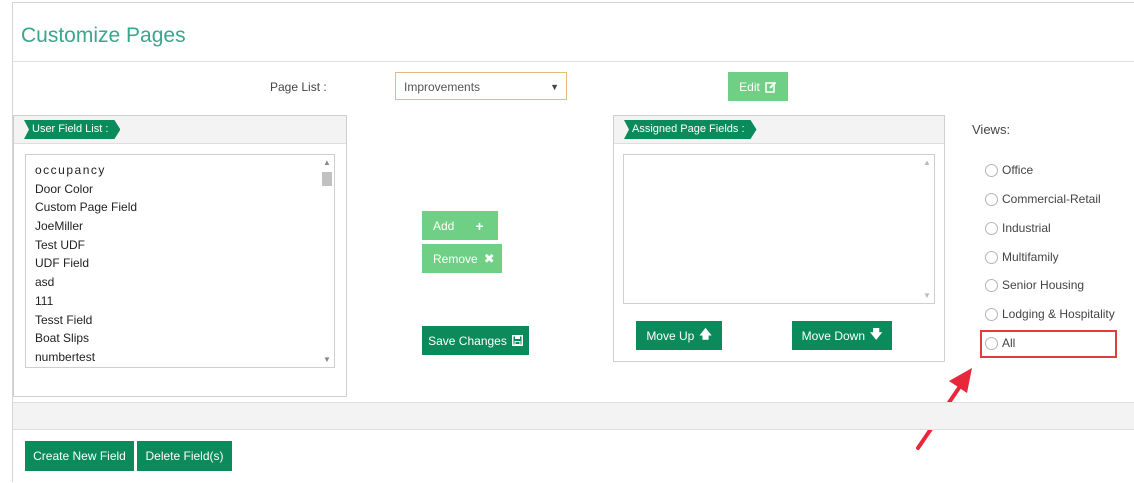  I want to click on edit-square-icon, so click(771, 87).